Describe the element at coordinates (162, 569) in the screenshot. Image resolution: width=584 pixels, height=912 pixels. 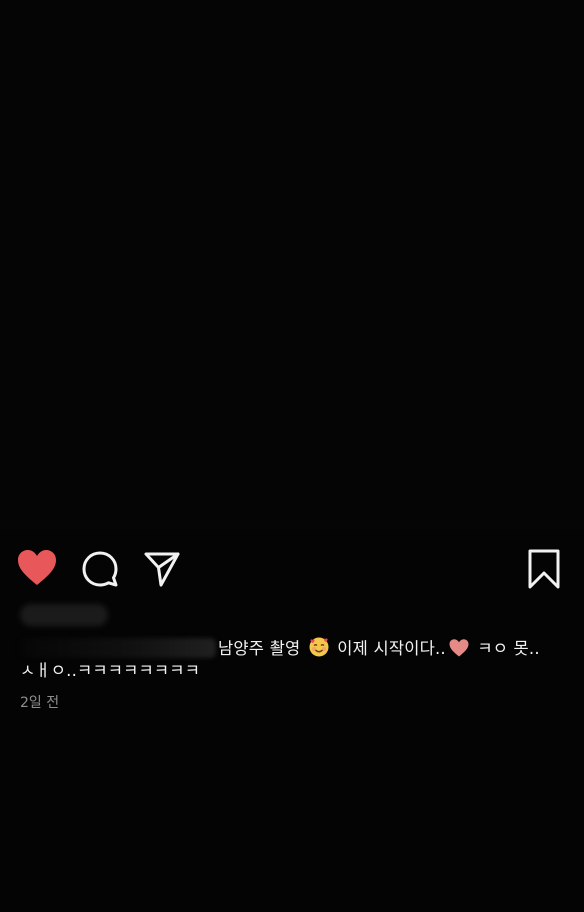
I see `paper-plane-icon` at that location.